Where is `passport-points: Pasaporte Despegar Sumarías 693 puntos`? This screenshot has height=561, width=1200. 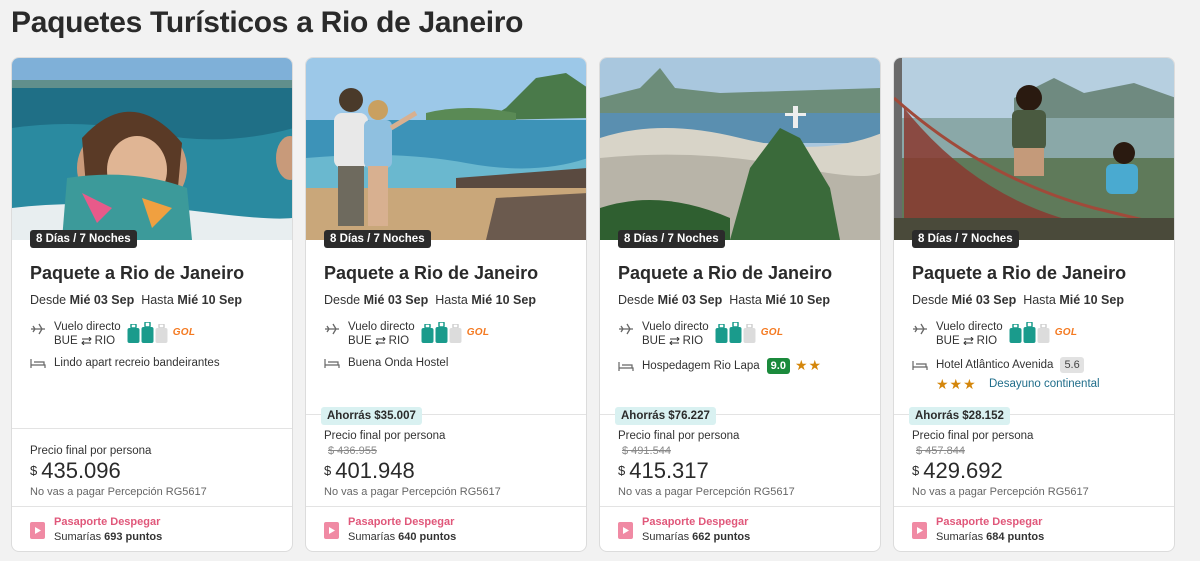
passport-points: Pasaporte Despegar Sumarías 693 puntos is located at coordinates (96, 530).